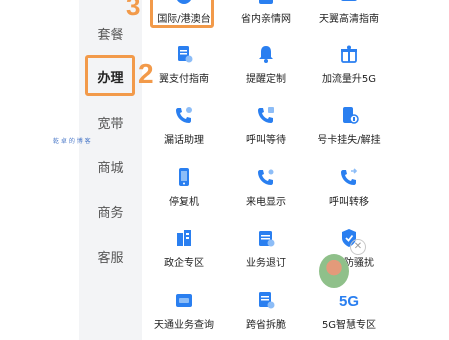  I want to click on sidebar-item-service: 客服, so click(110, 256).